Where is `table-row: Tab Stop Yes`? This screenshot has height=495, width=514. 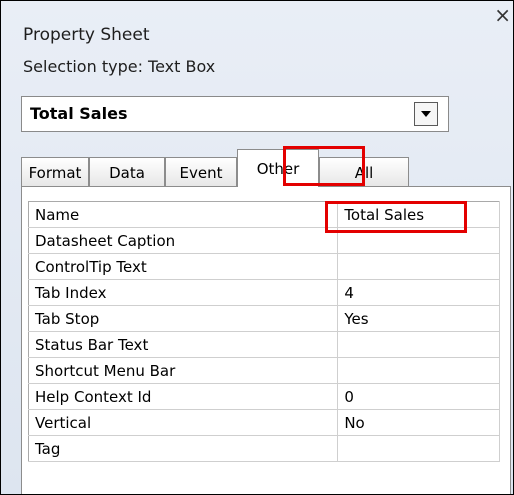
table-row: Tab Stop Yes is located at coordinates (263, 318).